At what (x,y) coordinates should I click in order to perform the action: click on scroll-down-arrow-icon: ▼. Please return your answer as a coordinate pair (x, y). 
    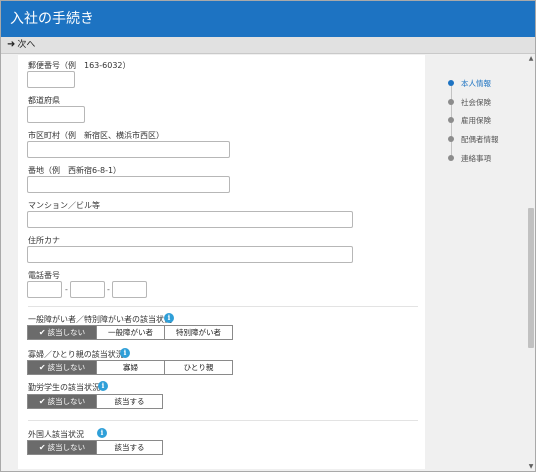
    Looking at the image, I should click on (531, 467).